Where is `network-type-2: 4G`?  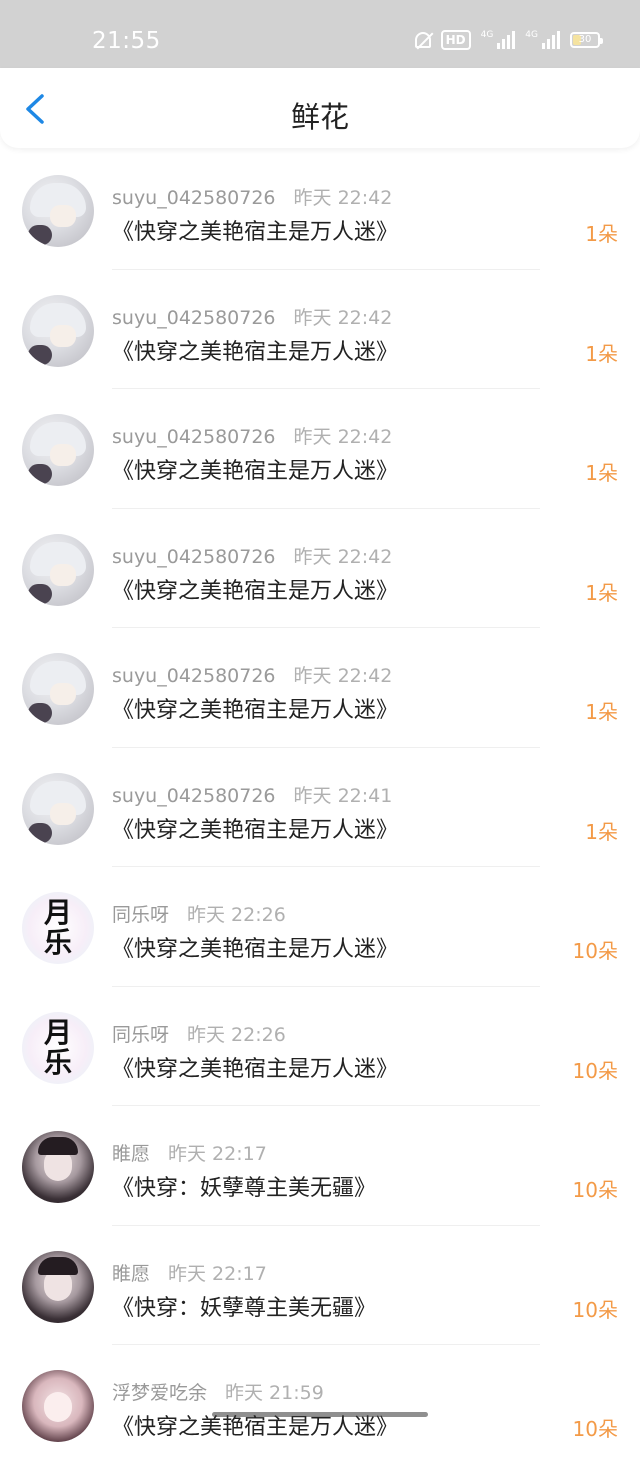 network-type-2: 4G is located at coordinates (531, 35).